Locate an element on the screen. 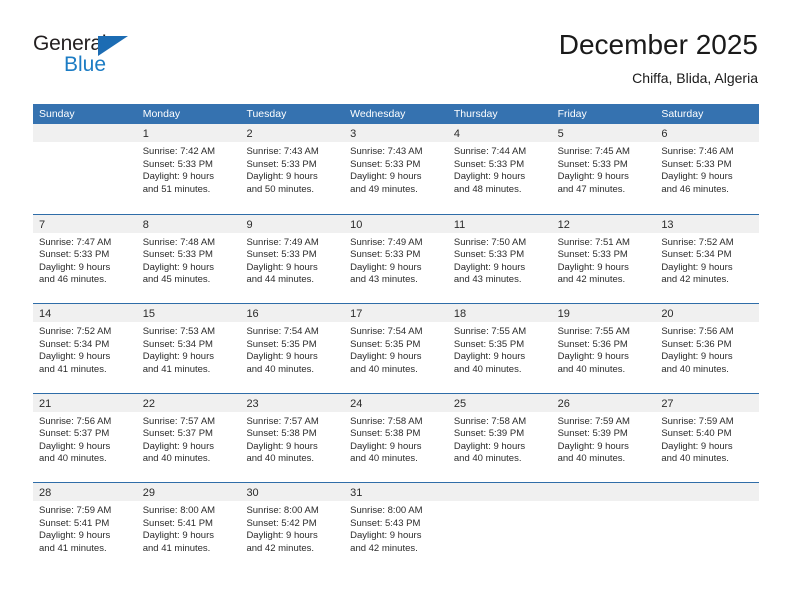 This screenshot has width=792, height=612. day-number: 16 is located at coordinates (252, 314).